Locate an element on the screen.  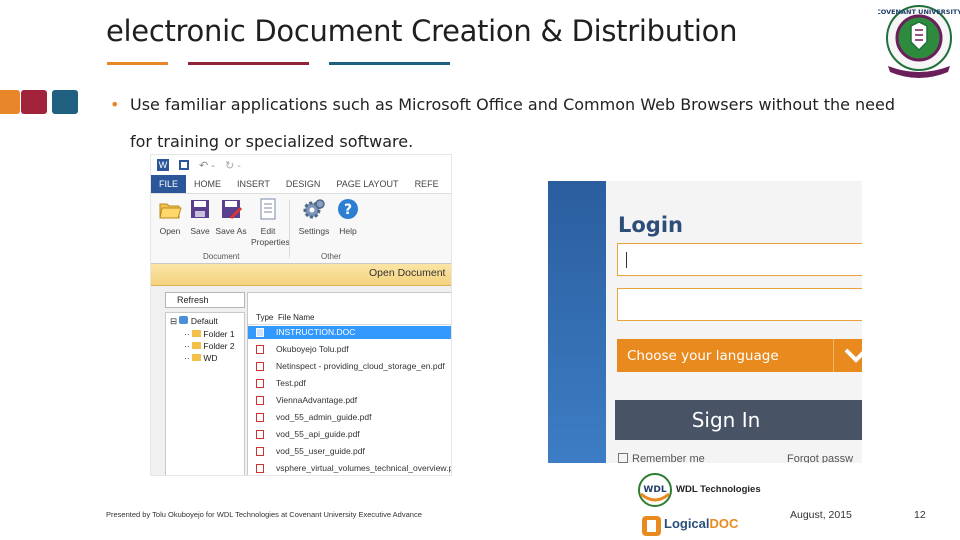
tab-home: HOME is located at coordinates (207, 184).